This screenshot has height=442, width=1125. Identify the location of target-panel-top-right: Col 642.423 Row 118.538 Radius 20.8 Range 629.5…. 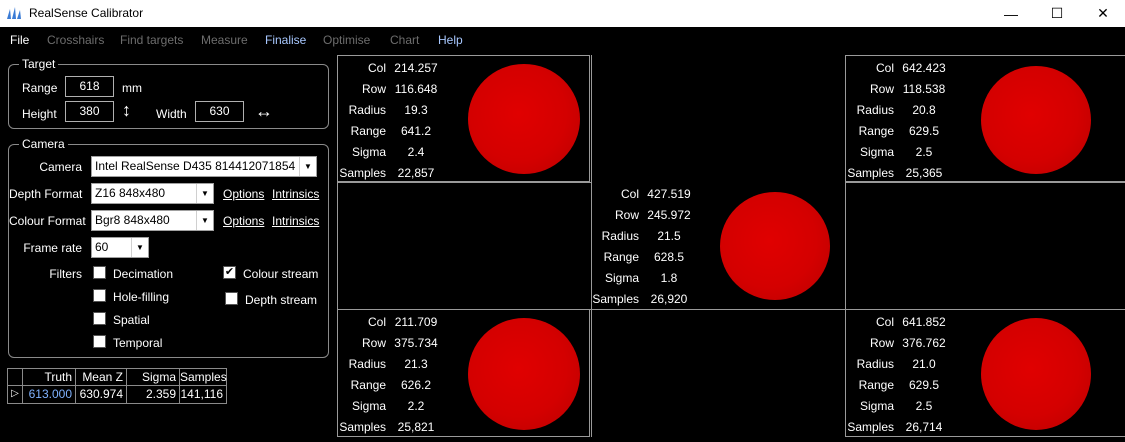
(985, 118).